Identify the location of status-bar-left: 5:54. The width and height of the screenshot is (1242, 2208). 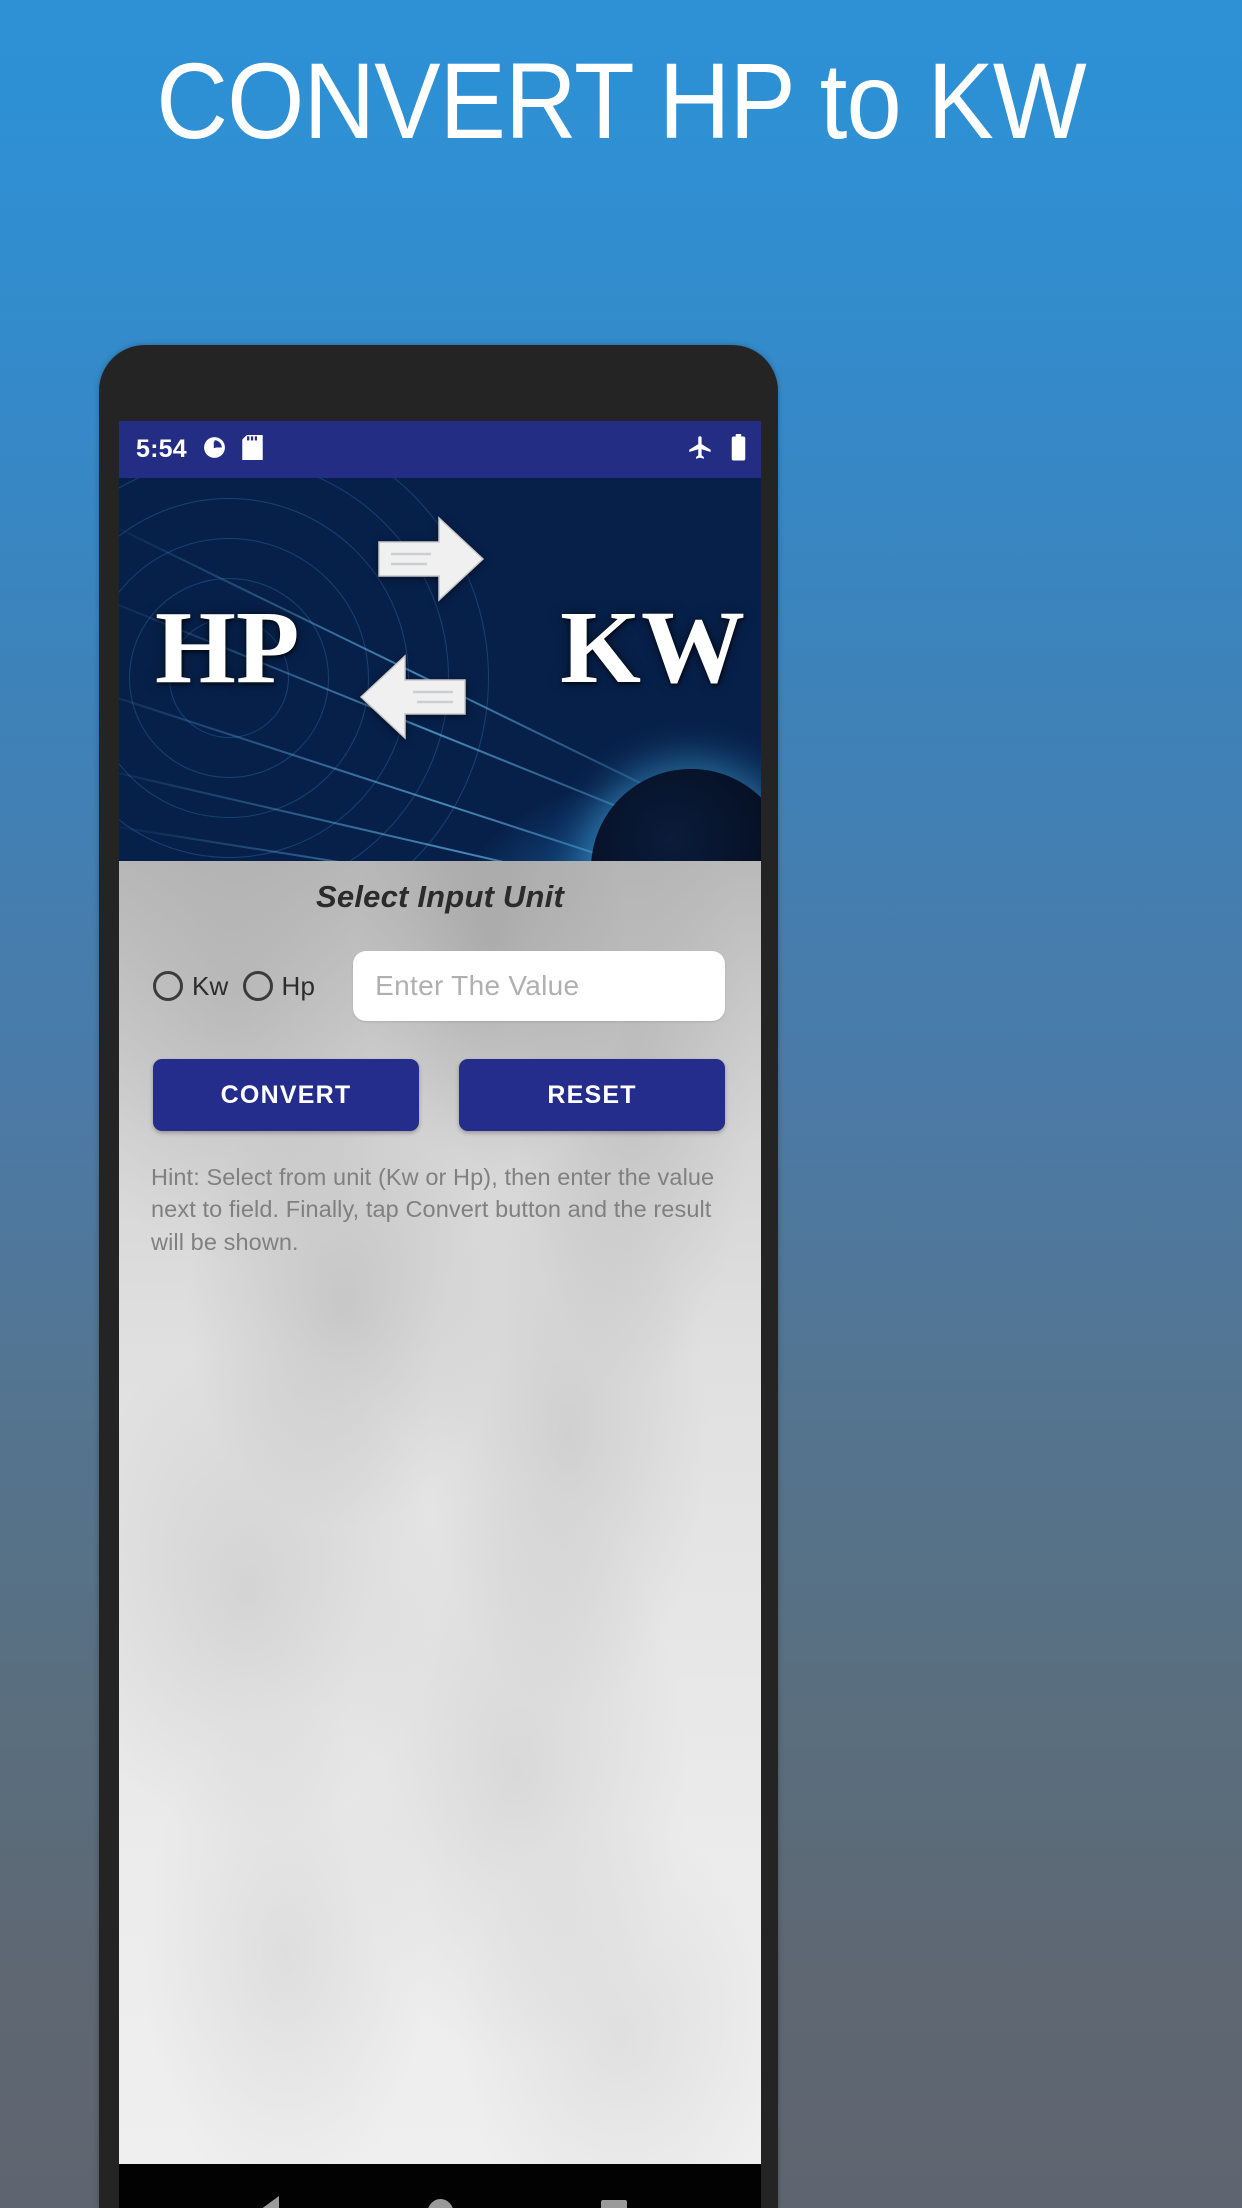
(199, 449).